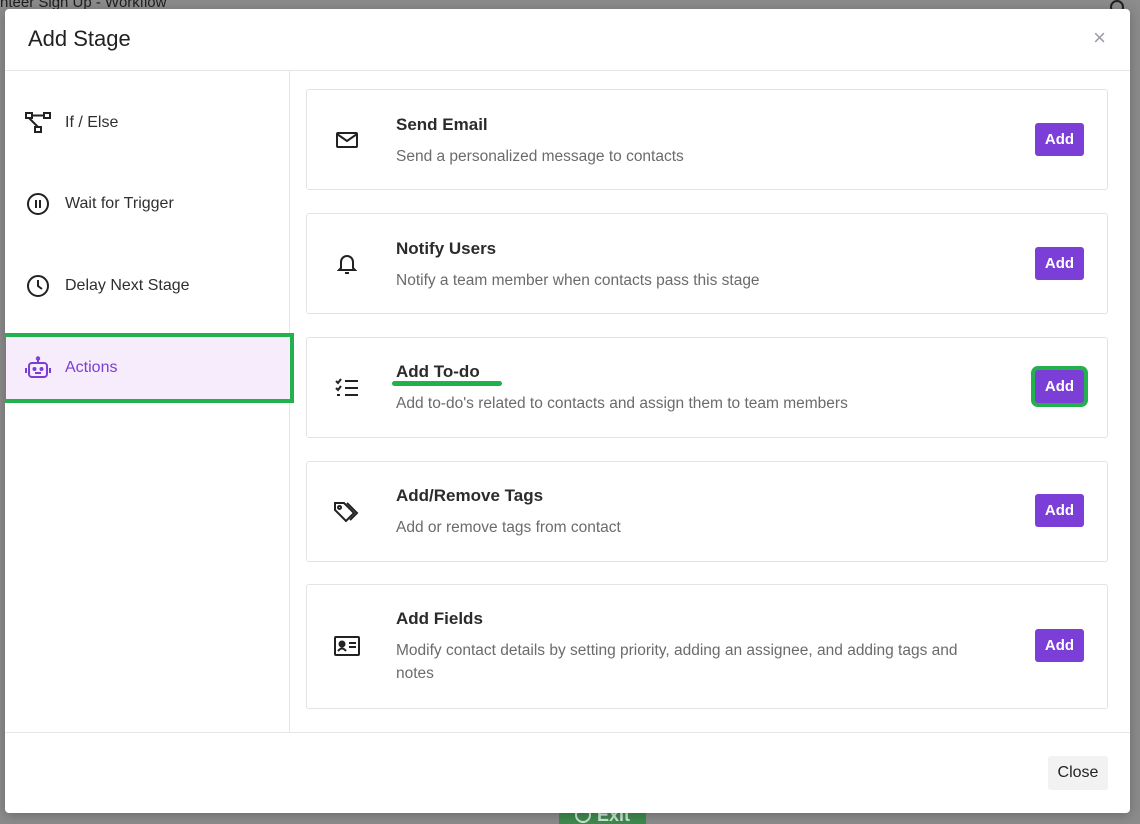 Image resolution: width=1140 pixels, height=824 pixels. I want to click on sidebar-item-label: Actions, so click(91, 367).